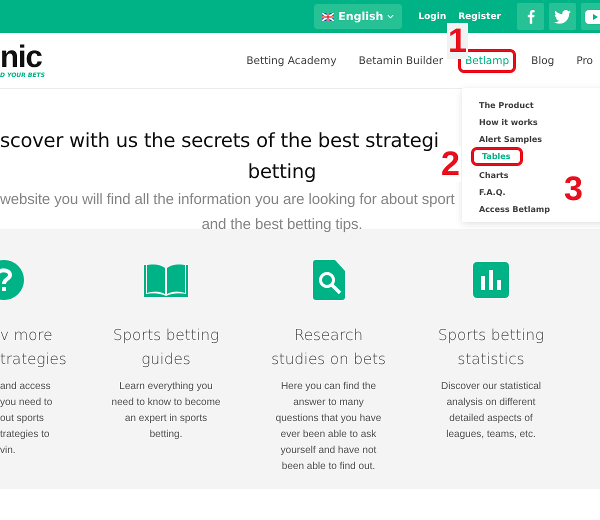 The image size is (600, 520). I want to click on facebook-button, so click(530, 16).